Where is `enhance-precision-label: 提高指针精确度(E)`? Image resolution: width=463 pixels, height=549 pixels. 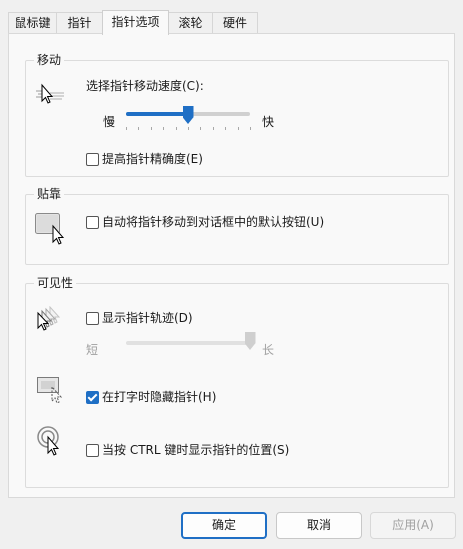
enhance-precision-label: 提高指针精确度(E) is located at coordinates (152, 159).